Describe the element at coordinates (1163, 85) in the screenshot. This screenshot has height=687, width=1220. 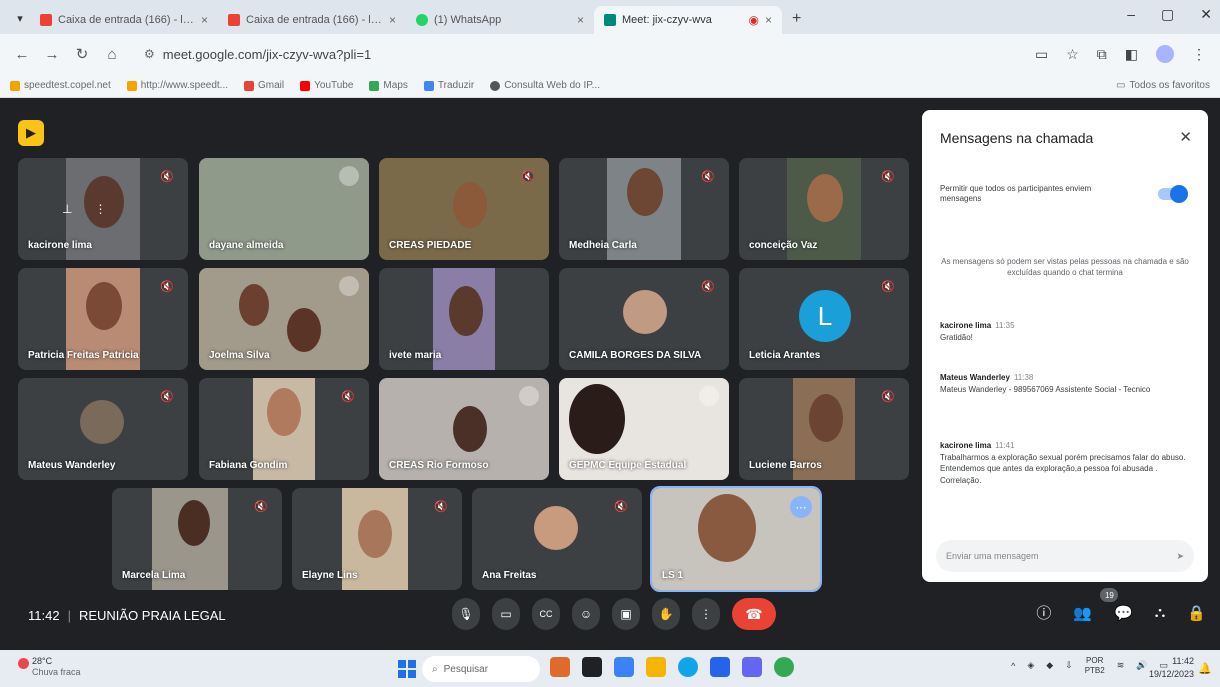
I see `all-bookmarks-button: ▭ Todos os favoritos` at that location.